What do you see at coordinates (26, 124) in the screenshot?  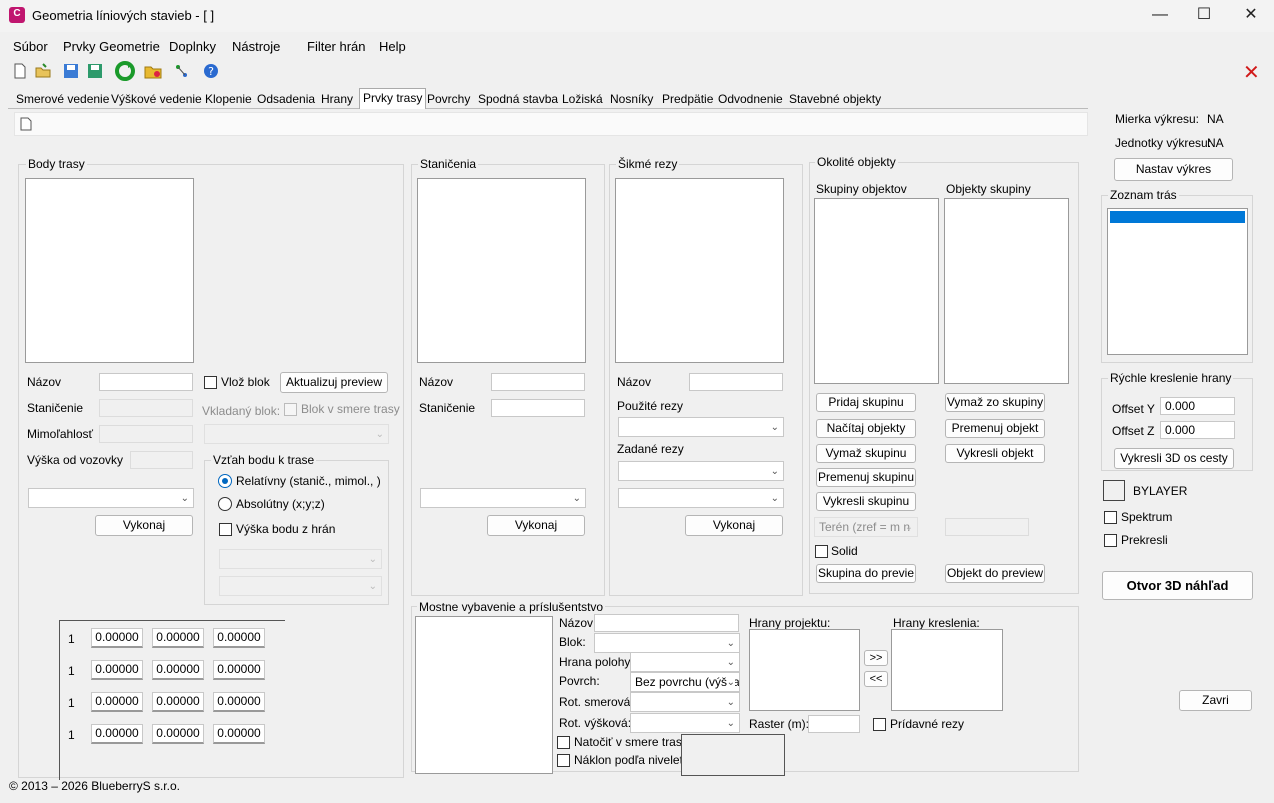 I see `new-item-icon` at bounding box center [26, 124].